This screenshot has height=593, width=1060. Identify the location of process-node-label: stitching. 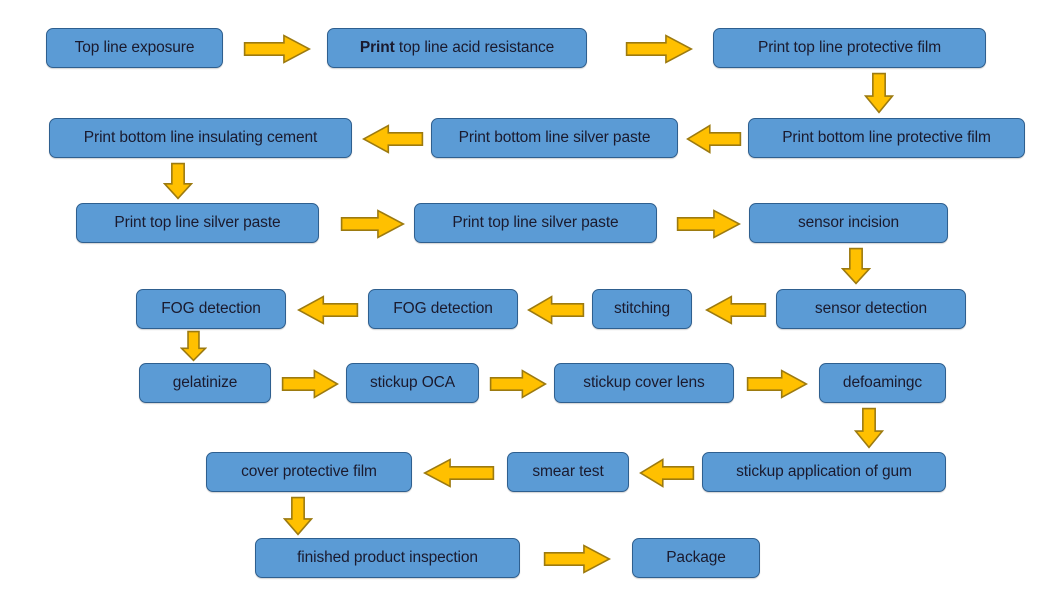
(642, 309).